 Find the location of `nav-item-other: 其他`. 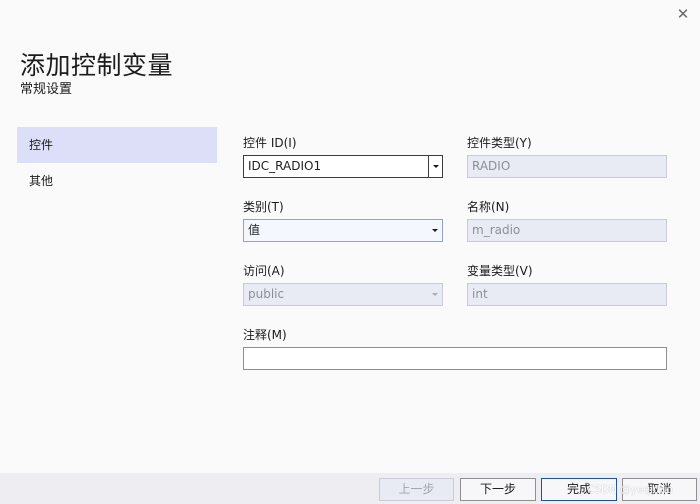

nav-item-other: 其他 is located at coordinates (117, 181).